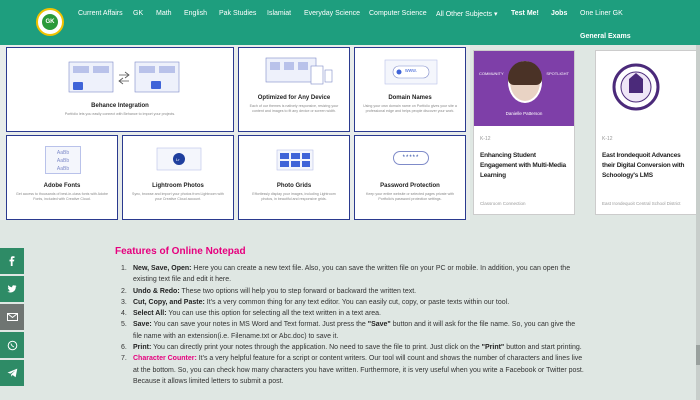  I want to click on nav-math: Math, so click(164, 13).